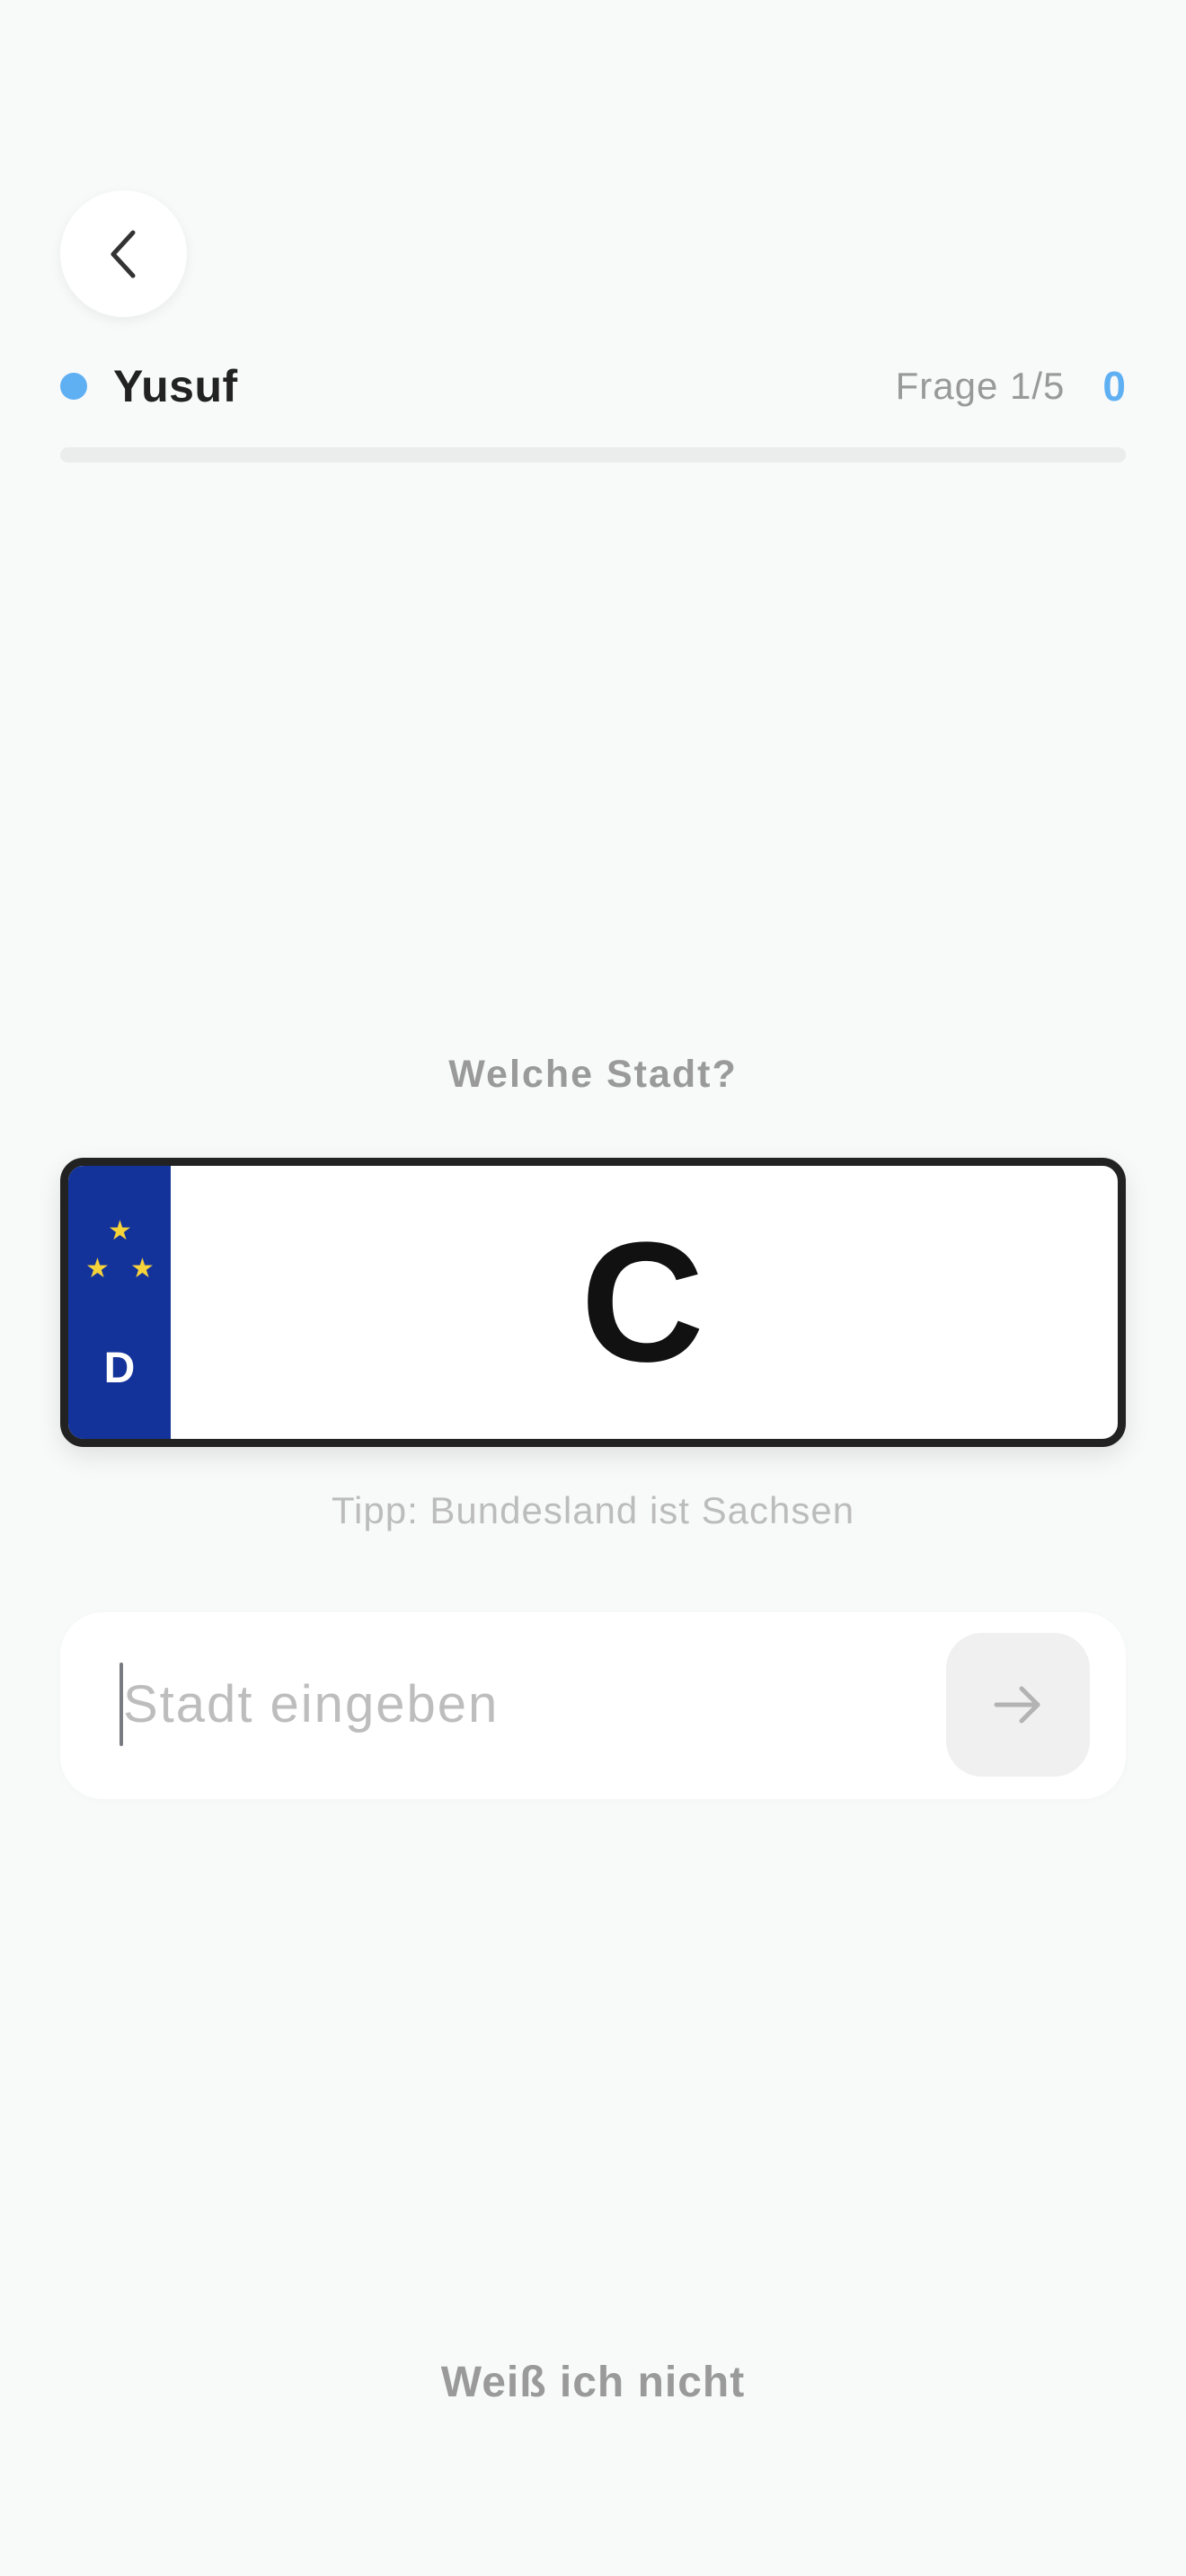 The height and width of the screenshot is (2576, 1186). I want to click on submit-button, so click(1018, 1705).